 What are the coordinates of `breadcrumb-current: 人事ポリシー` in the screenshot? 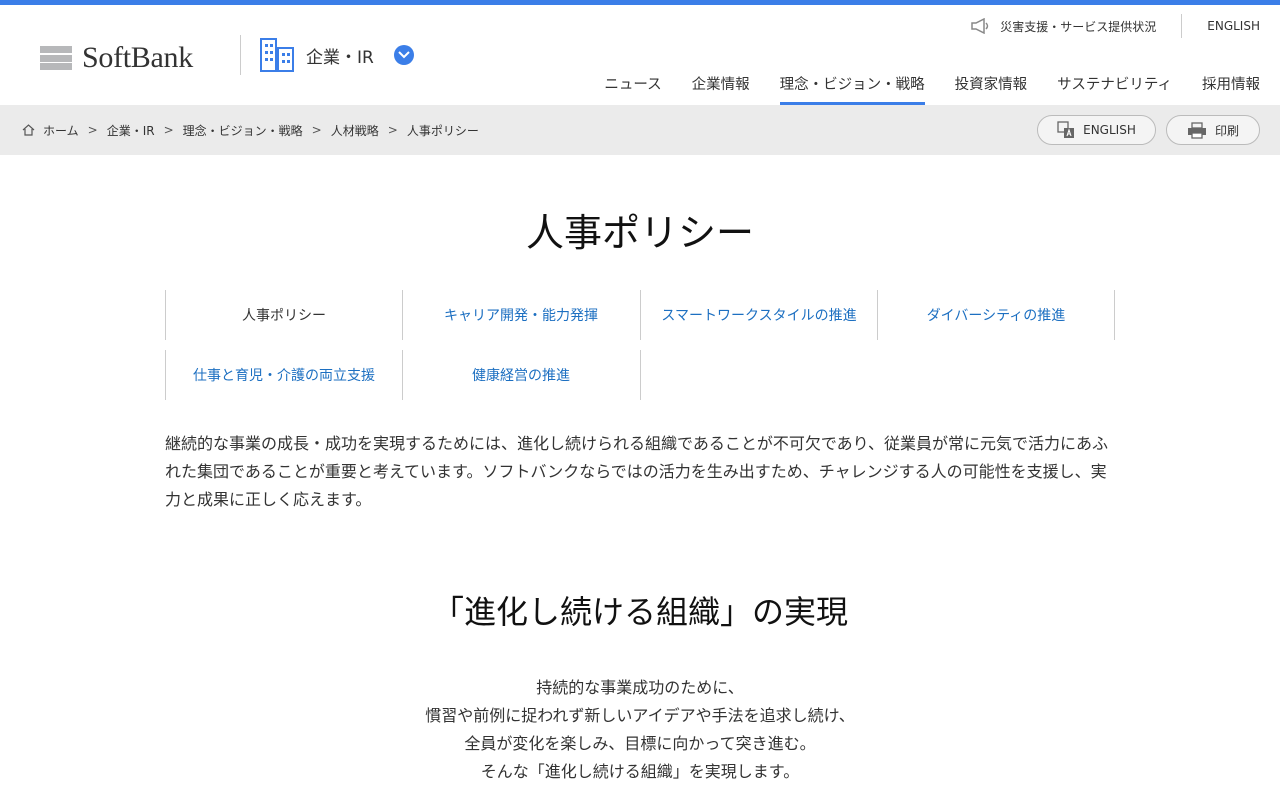 It's located at (442, 130).